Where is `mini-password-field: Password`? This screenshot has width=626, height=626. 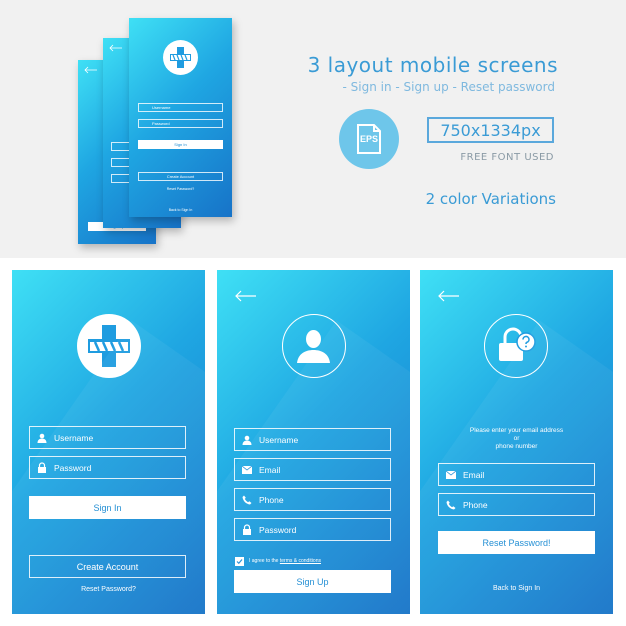
mini-password-field: Password is located at coordinates (180, 123).